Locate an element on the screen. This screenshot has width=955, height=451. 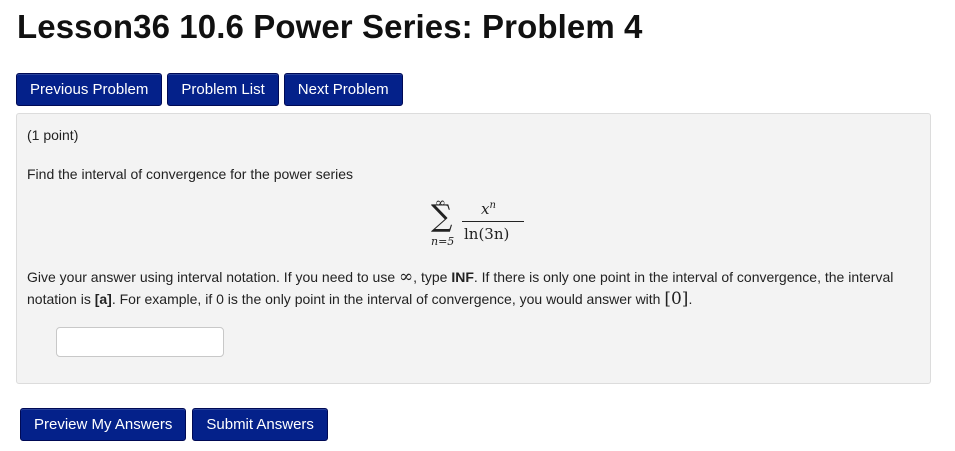
instr-bracket-a: [a] is located at coordinates (103, 299).